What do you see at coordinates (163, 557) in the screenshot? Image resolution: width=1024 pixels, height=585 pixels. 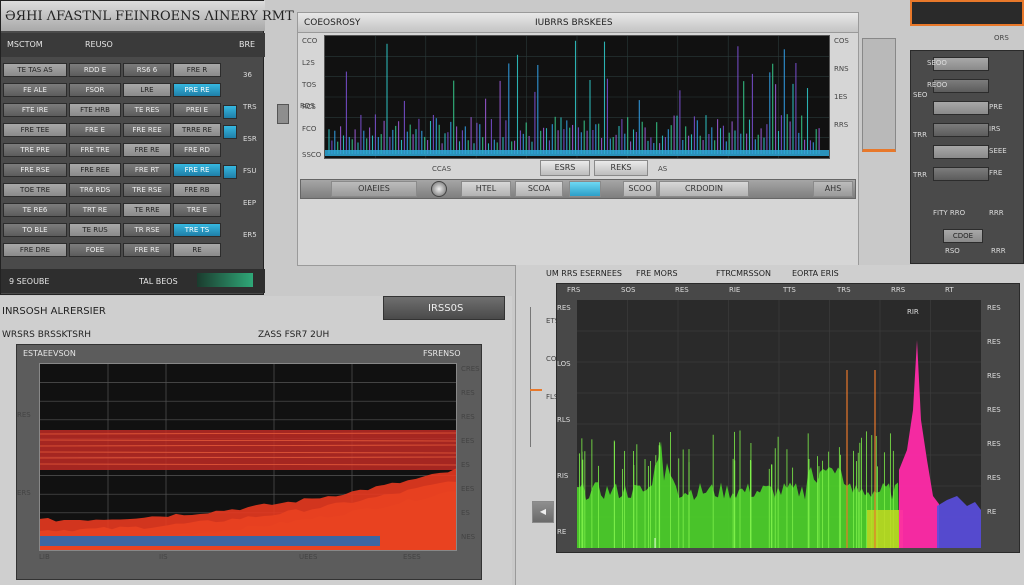 I see `axis-tick-label: IIS` at bounding box center [163, 557].